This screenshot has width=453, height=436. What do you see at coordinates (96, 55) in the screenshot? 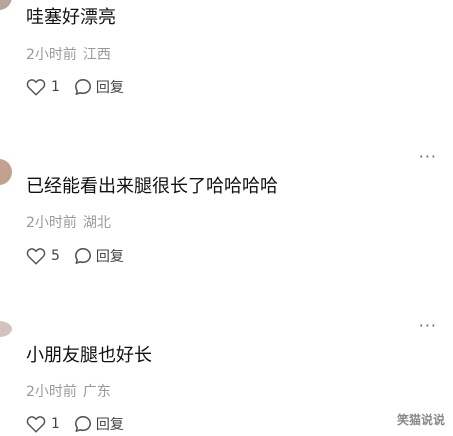
I see `comment-location: 江西` at bounding box center [96, 55].